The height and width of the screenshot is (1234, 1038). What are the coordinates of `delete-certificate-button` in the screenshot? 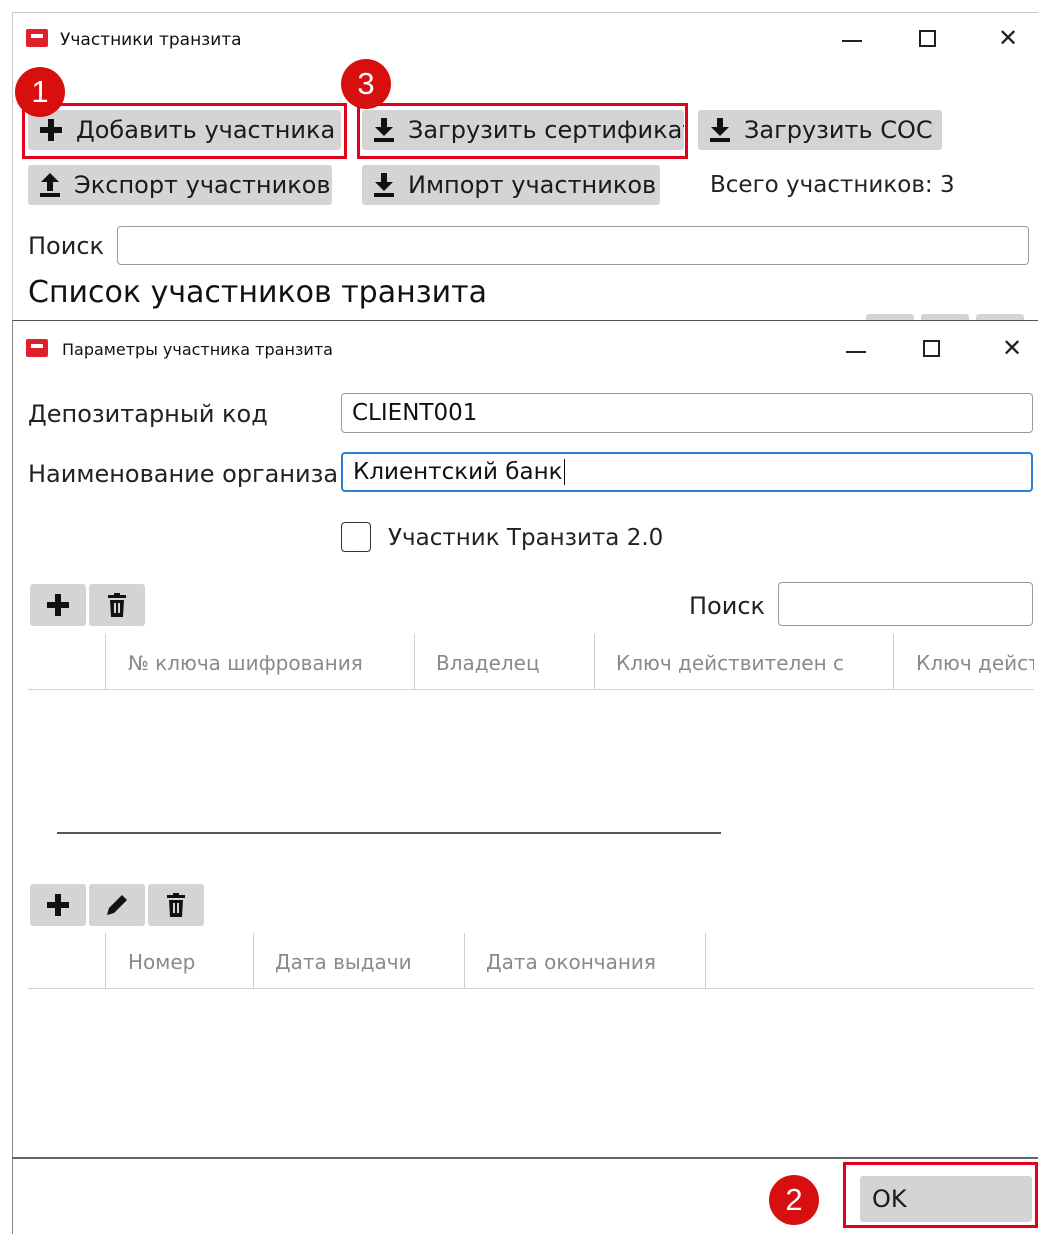 It's located at (176, 905).